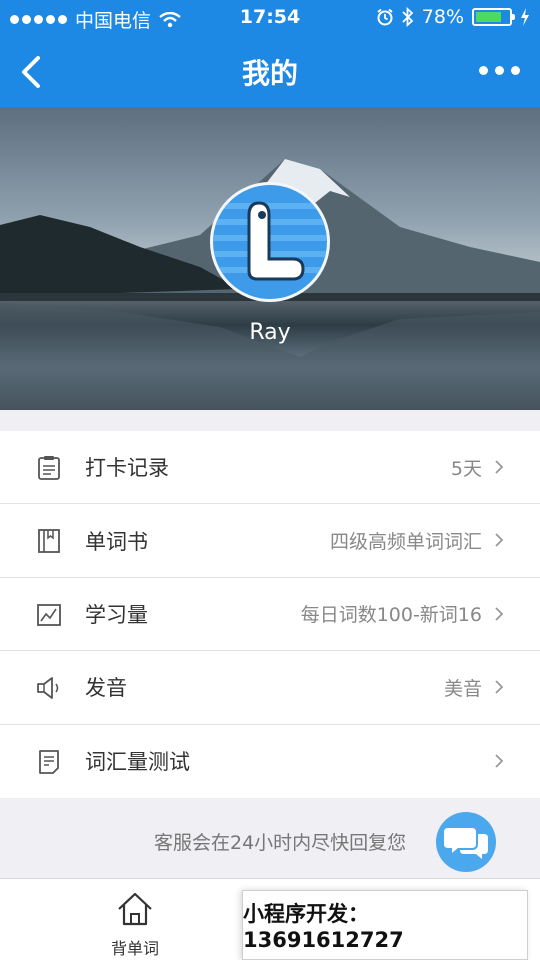 This screenshot has width=540, height=960. I want to click on contact-service-button, so click(466, 842).